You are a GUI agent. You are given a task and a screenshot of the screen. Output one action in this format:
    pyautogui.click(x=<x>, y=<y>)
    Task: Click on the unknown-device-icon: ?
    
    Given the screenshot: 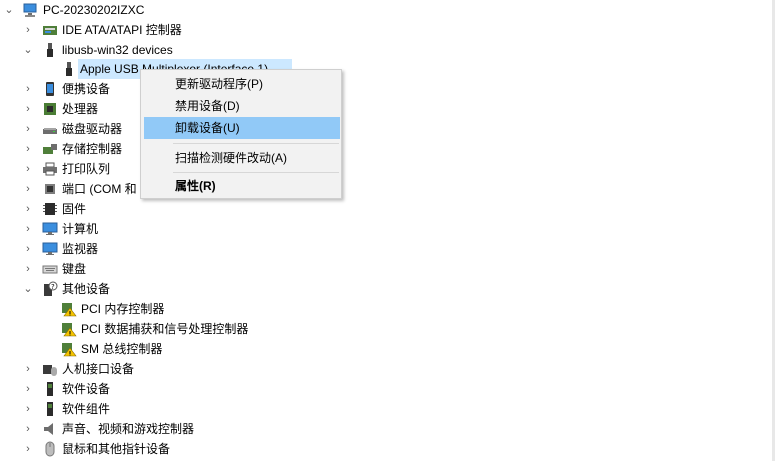 What is the action you would take?
    pyautogui.click(x=51, y=288)
    